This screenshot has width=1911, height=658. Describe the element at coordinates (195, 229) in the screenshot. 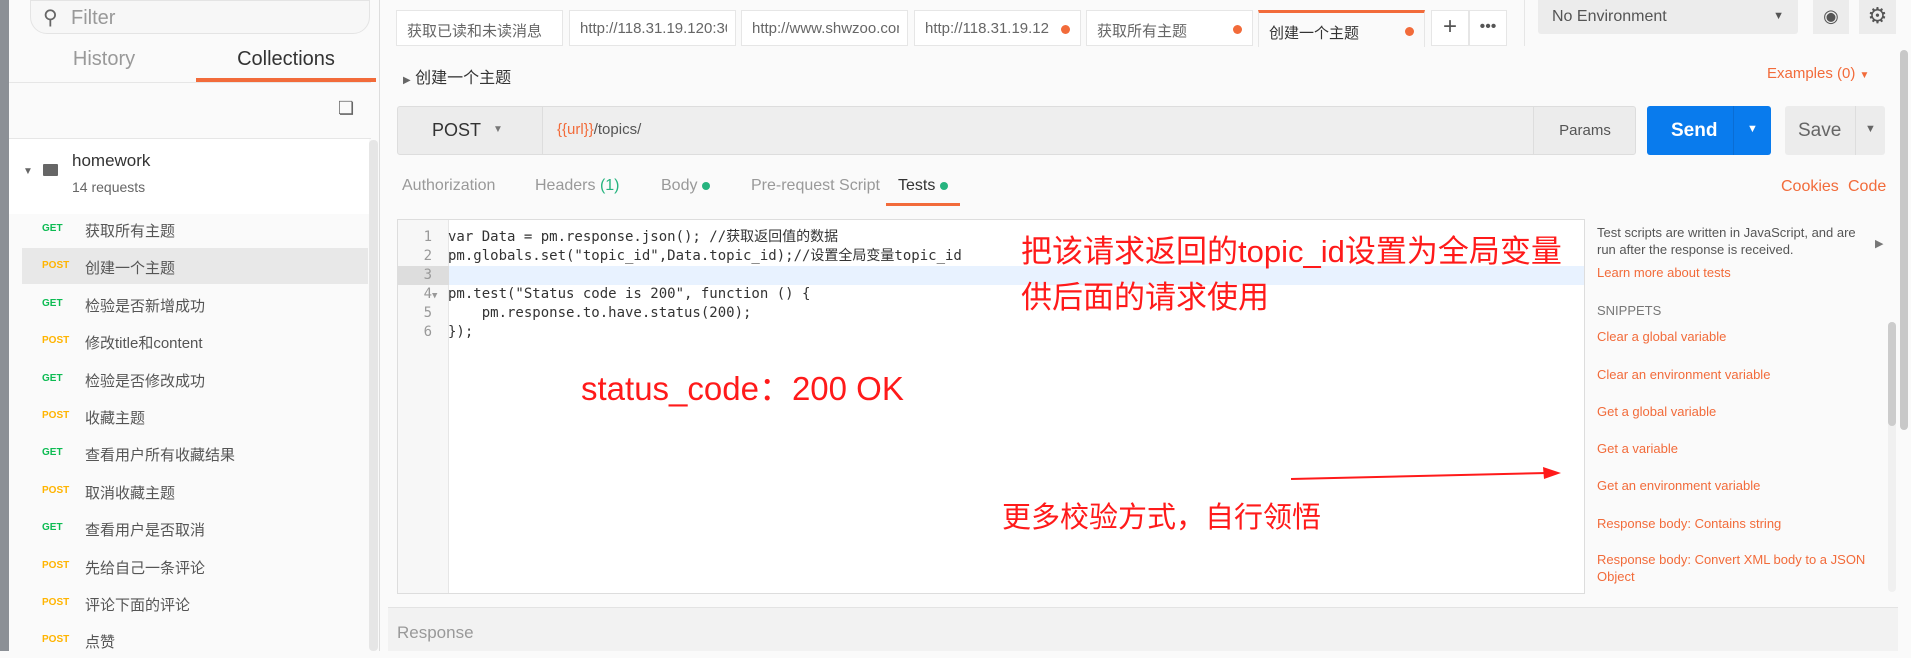

I see `sidebar-request-item: GET 获取所有主题` at that location.